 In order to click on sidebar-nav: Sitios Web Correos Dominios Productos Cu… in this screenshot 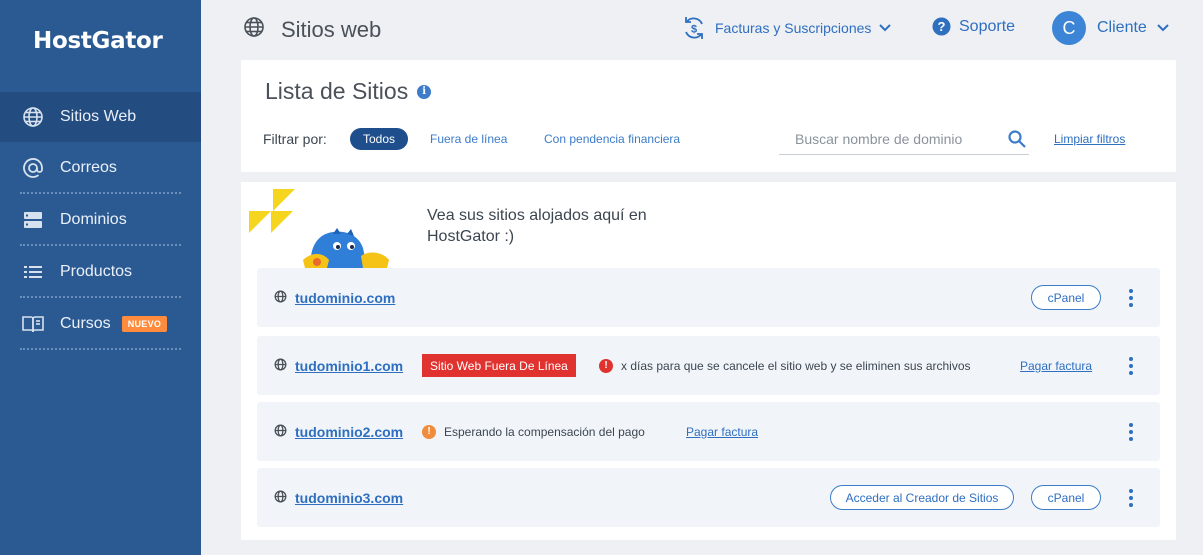, I will do `click(100, 221)`.